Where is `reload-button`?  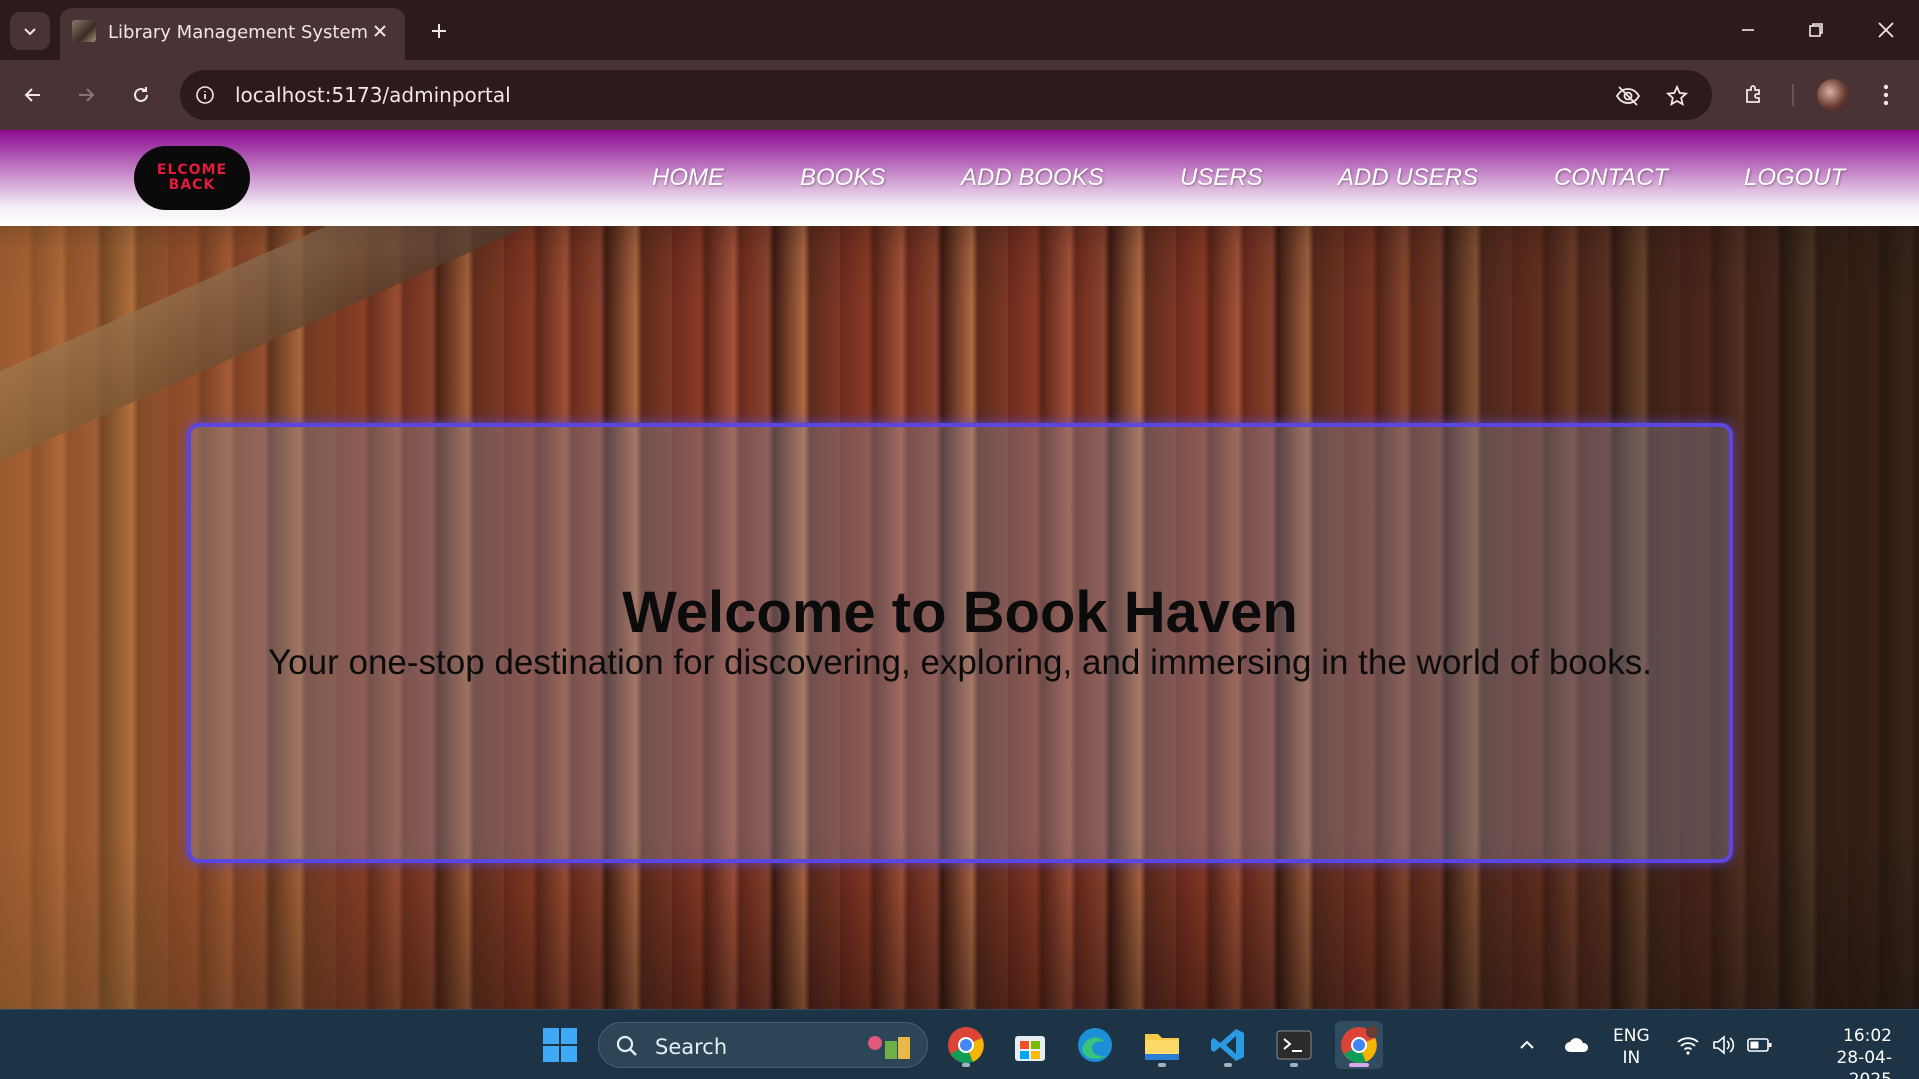
reload-button is located at coordinates (141, 95).